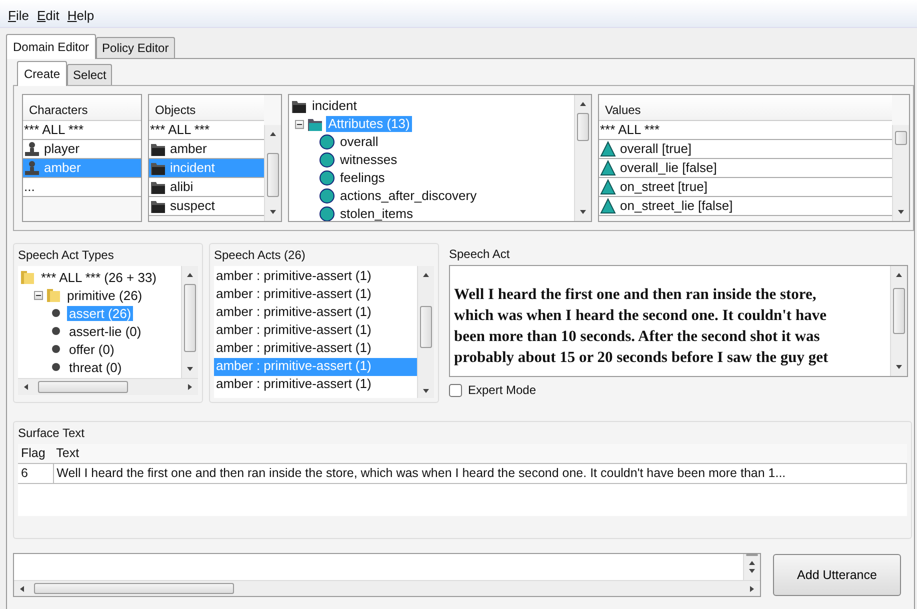 This screenshot has width=917, height=609. I want to click on list-item: overall [true], so click(745, 149).